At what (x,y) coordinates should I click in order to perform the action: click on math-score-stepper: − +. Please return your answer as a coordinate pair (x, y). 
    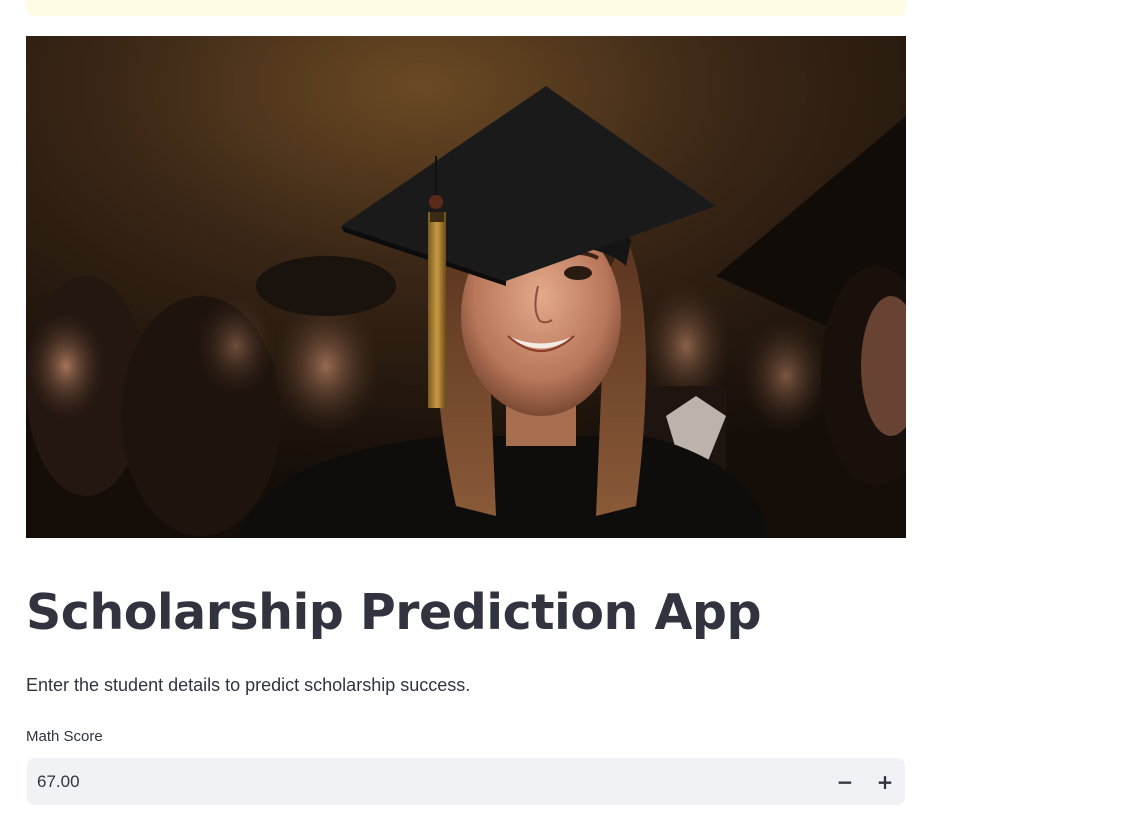
    Looking at the image, I should click on (466, 781).